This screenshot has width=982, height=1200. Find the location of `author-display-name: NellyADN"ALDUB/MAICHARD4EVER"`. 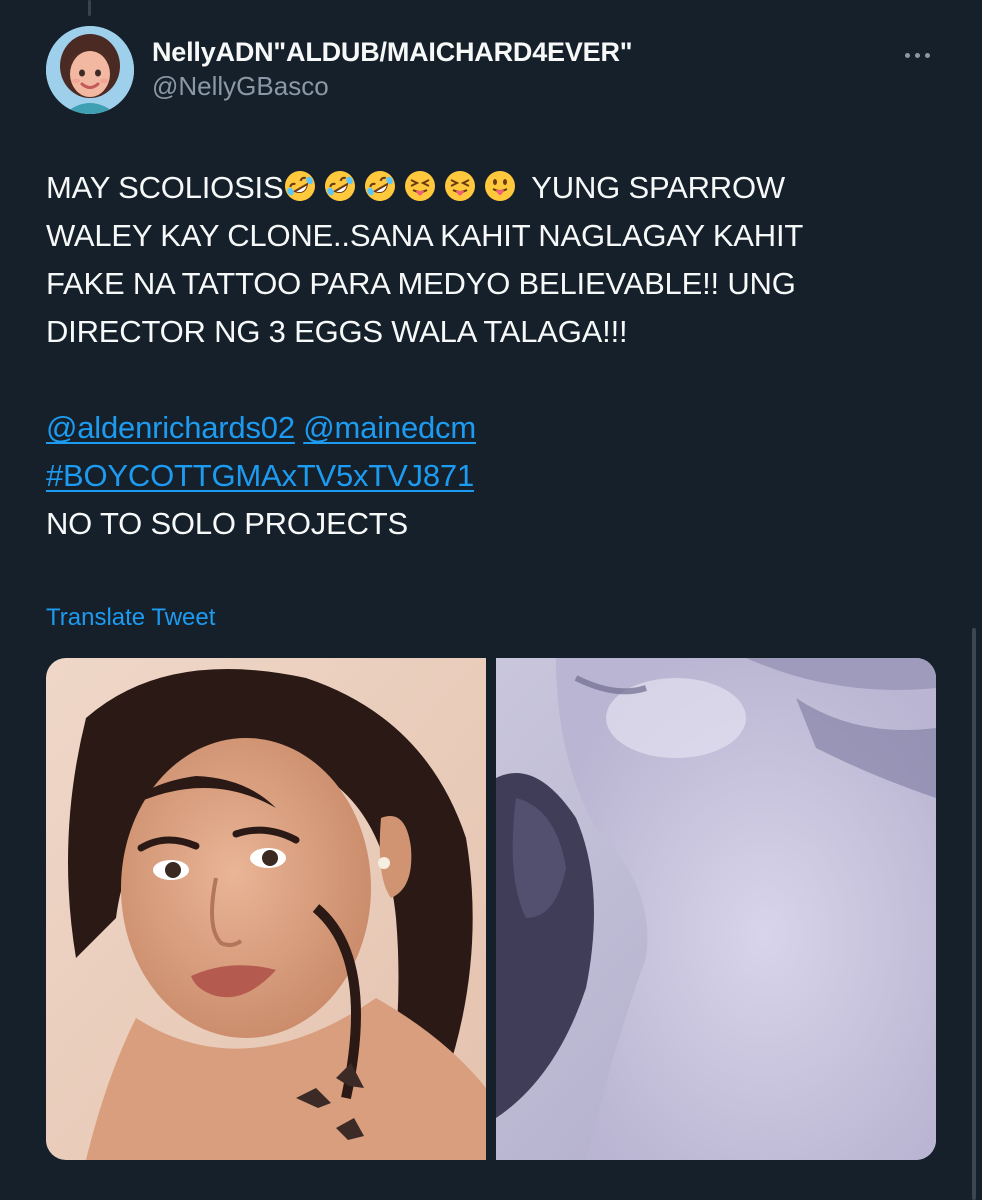

author-display-name: NellyADN"ALDUB/MAICHARD4EVER" is located at coordinates (392, 52).